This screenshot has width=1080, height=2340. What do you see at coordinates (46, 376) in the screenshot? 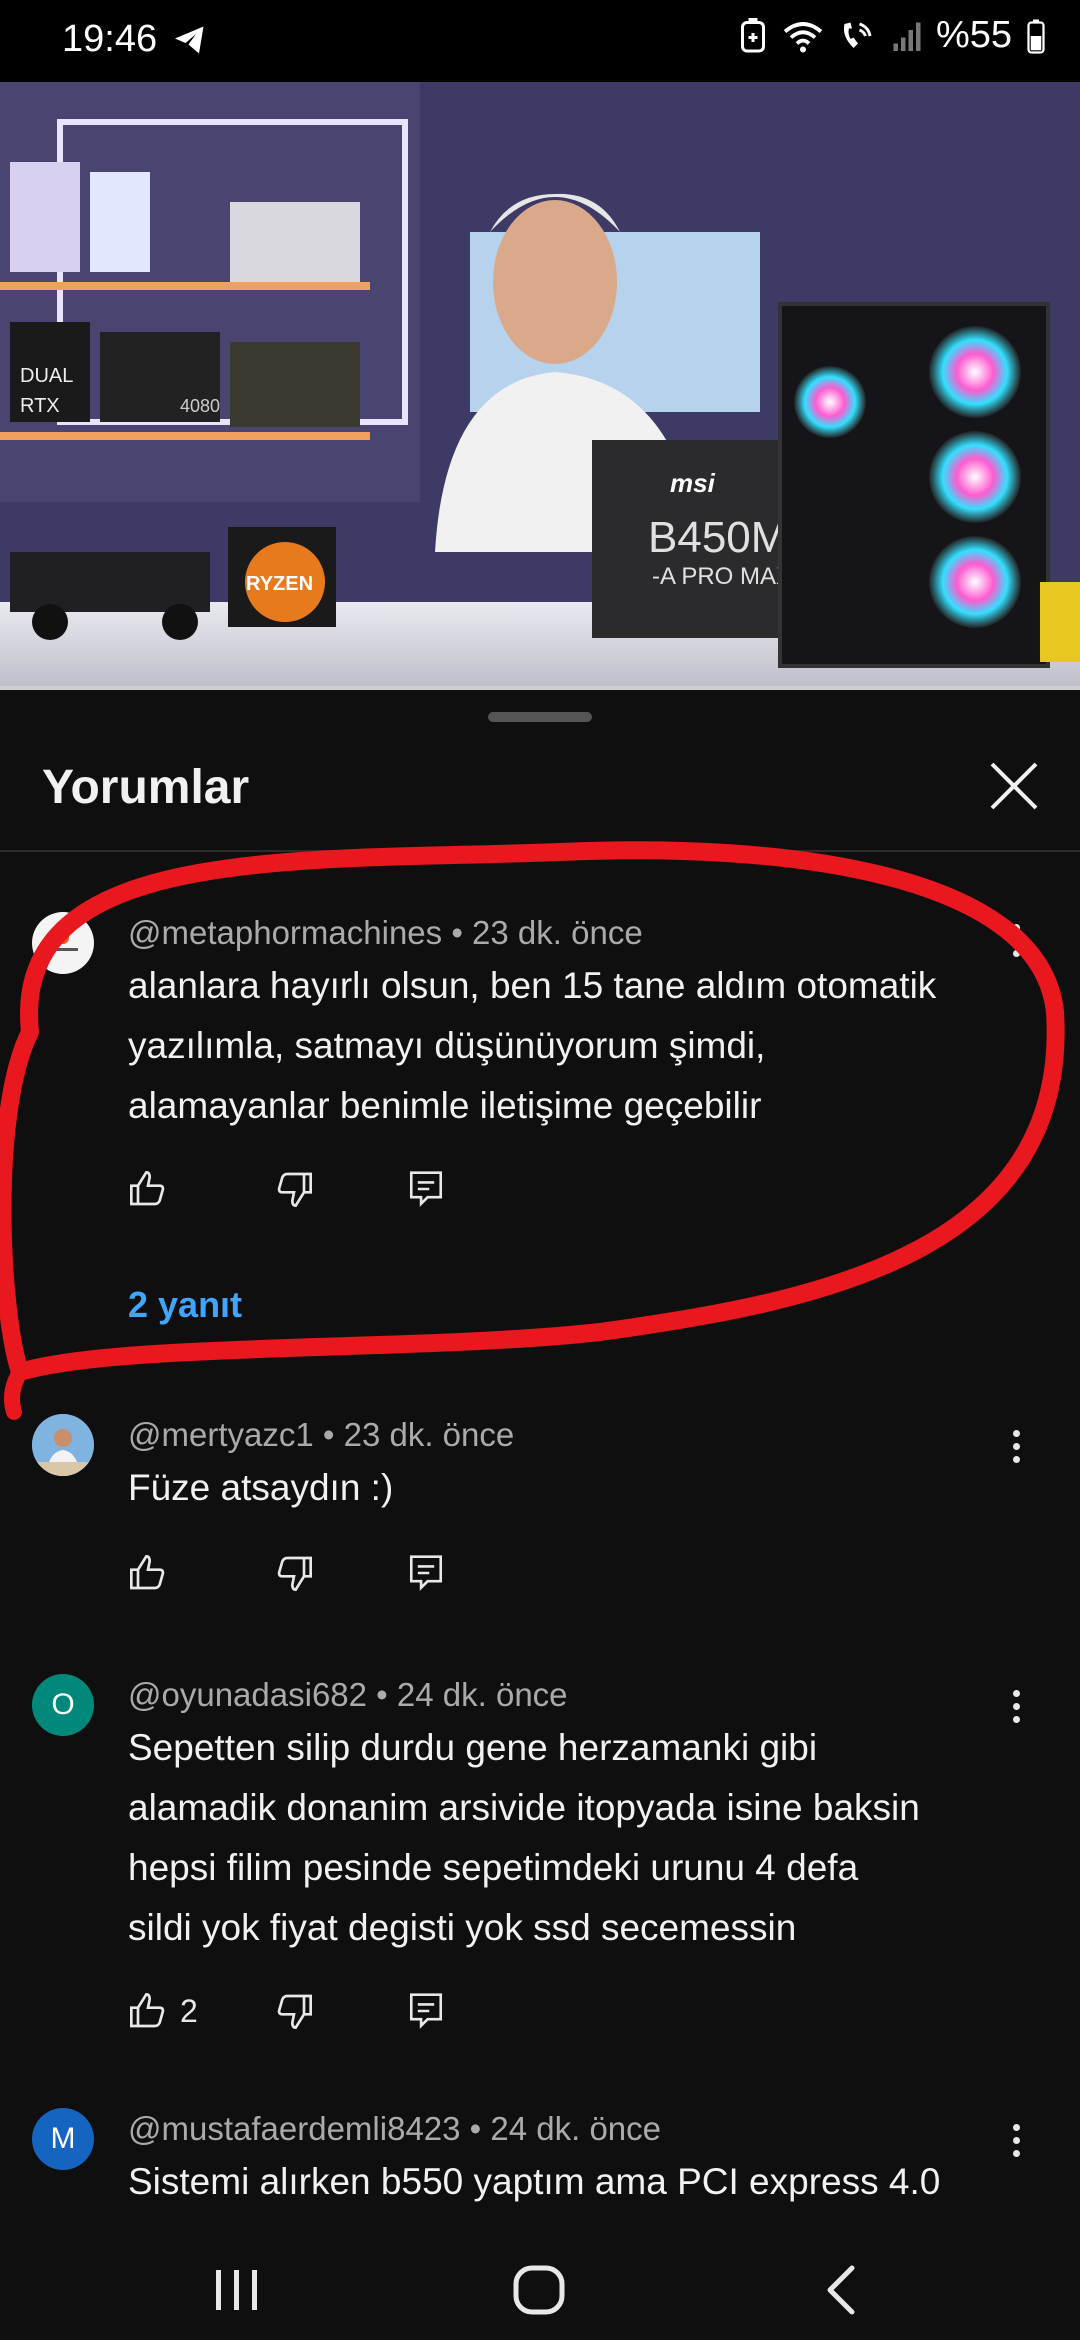
I see `thumb-text-dual: DUAL` at bounding box center [46, 376].